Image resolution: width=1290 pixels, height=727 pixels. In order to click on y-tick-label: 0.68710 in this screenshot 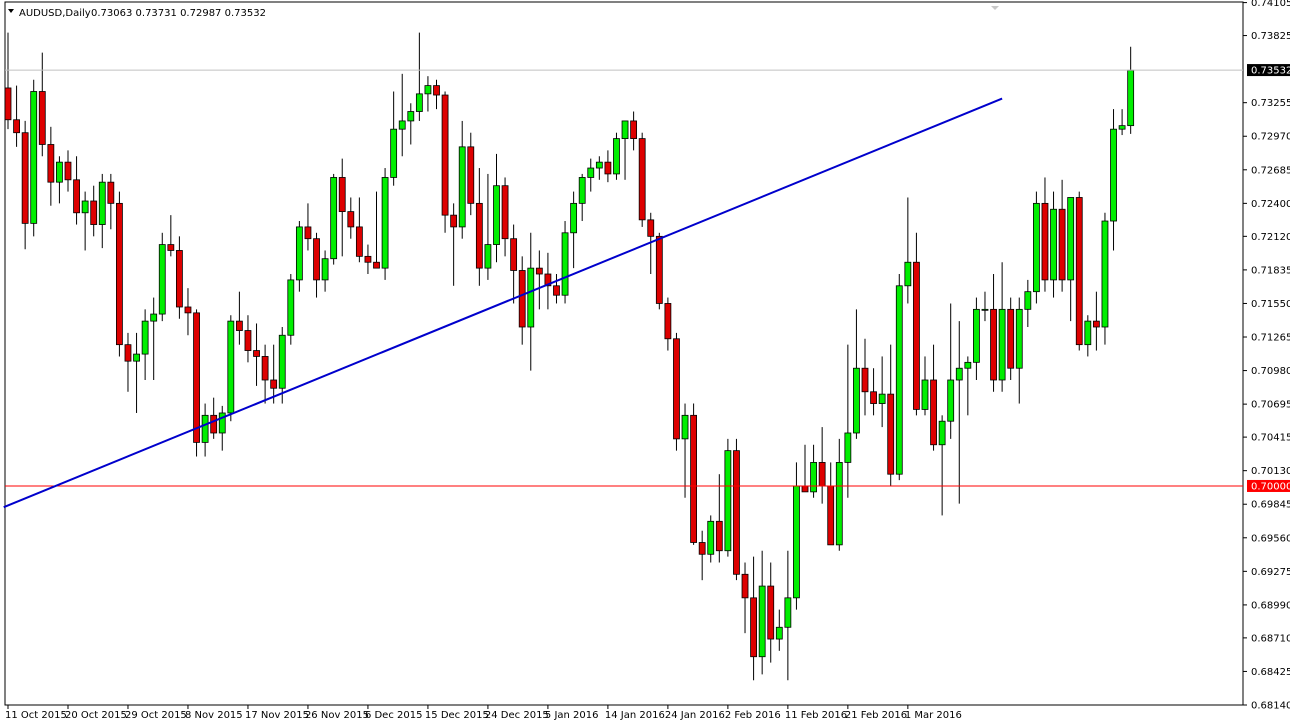, I will do `click(1270, 638)`.